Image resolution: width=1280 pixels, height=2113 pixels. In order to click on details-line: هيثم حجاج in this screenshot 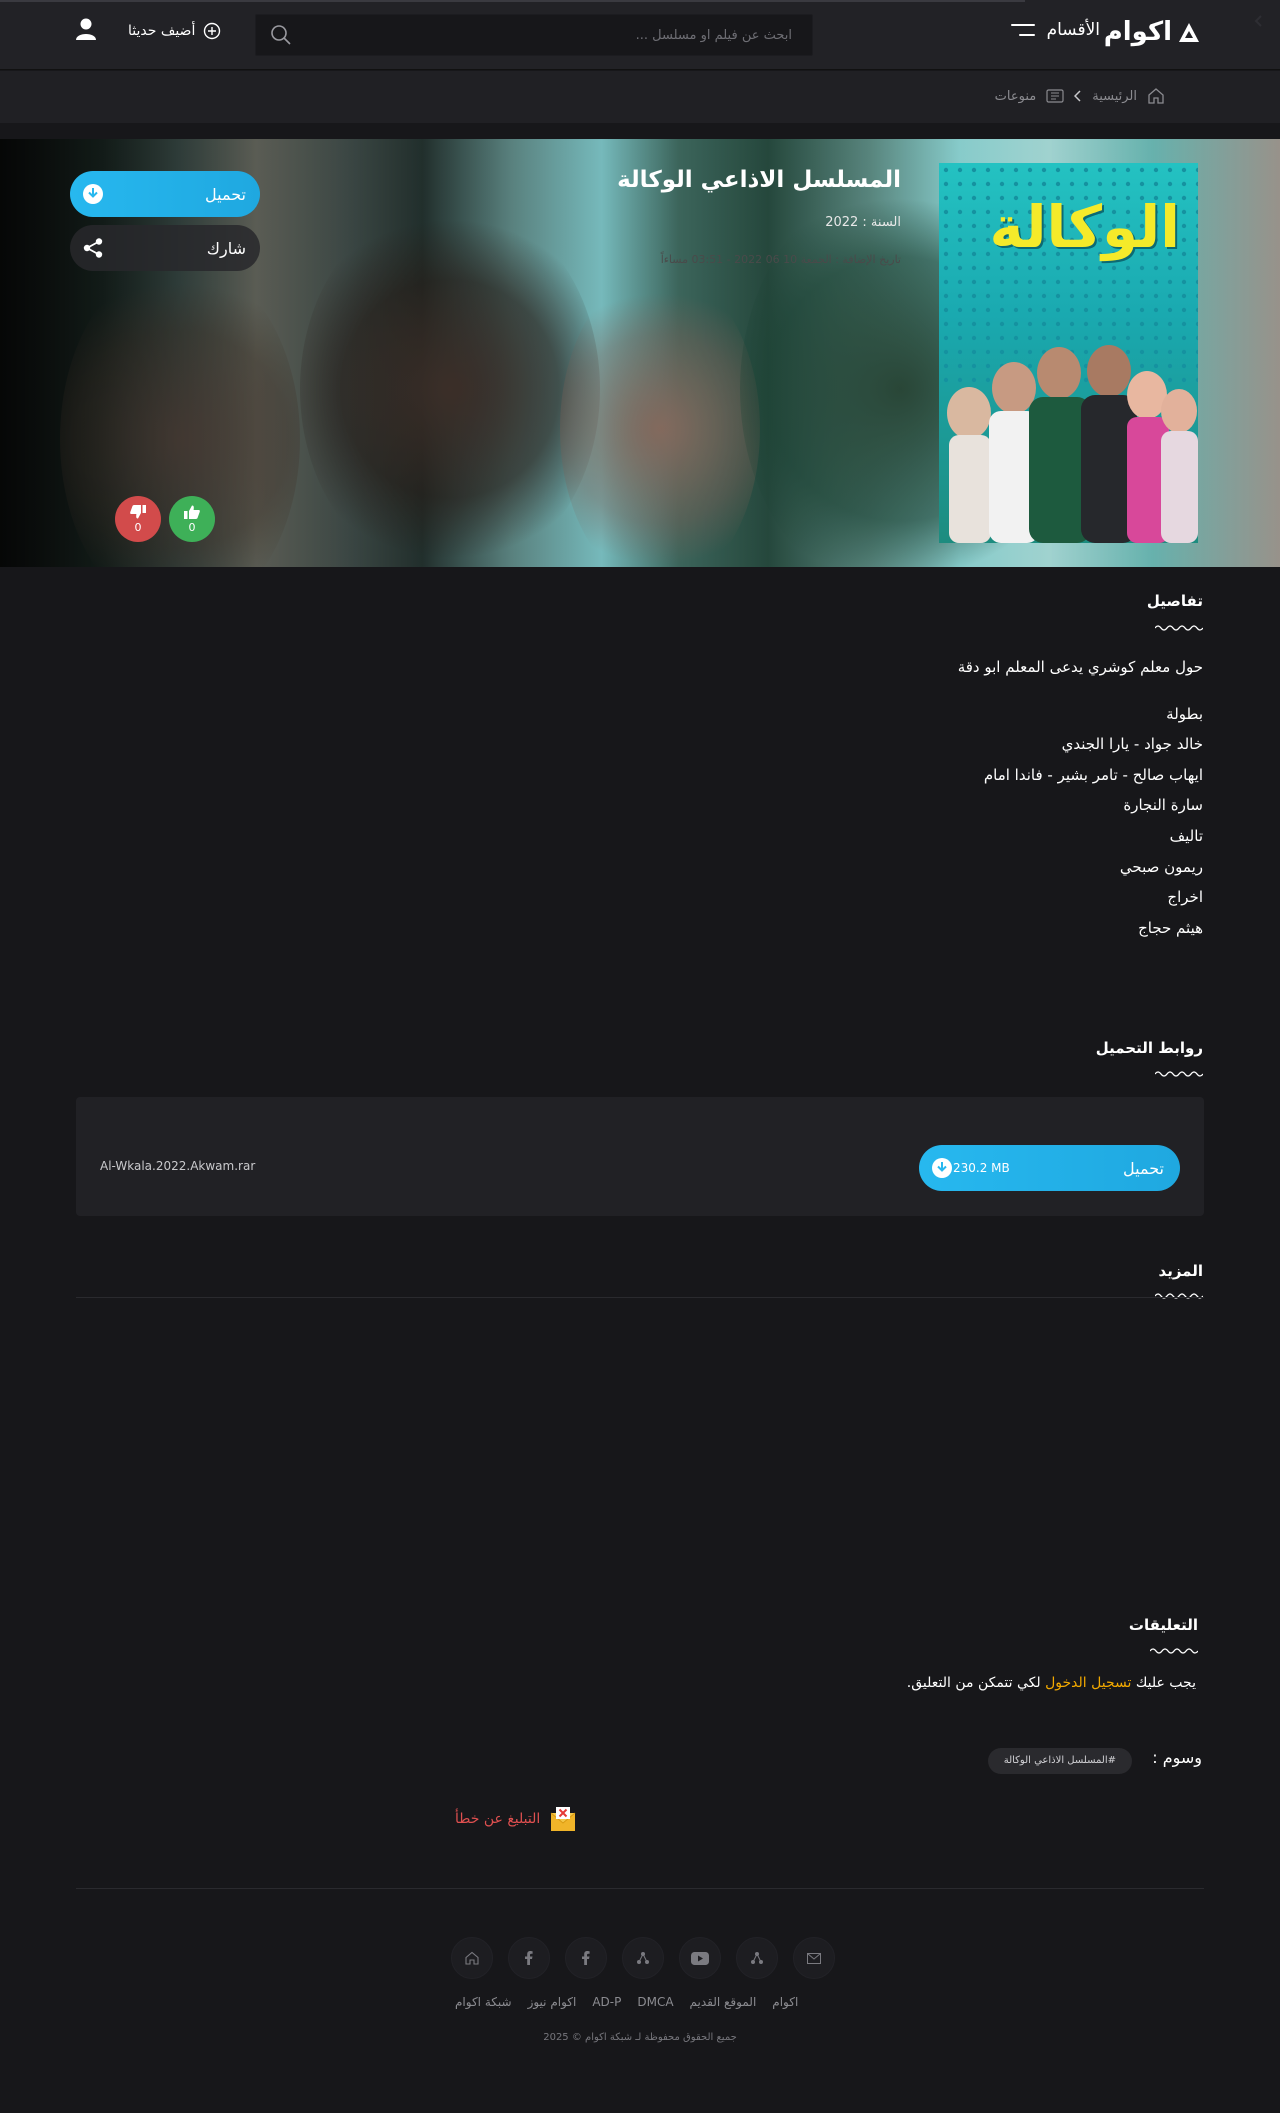, I will do `click(1170, 928)`.